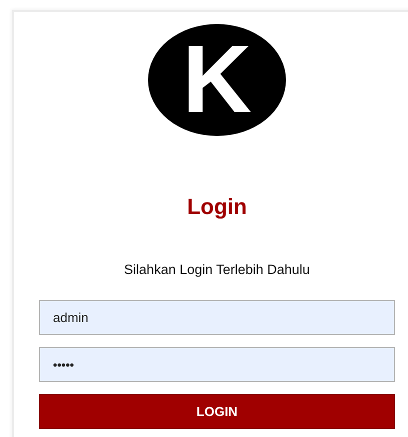 The width and height of the screenshot is (408, 437). Describe the element at coordinates (217, 364) in the screenshot. I see `password-field: •••••` at that location.